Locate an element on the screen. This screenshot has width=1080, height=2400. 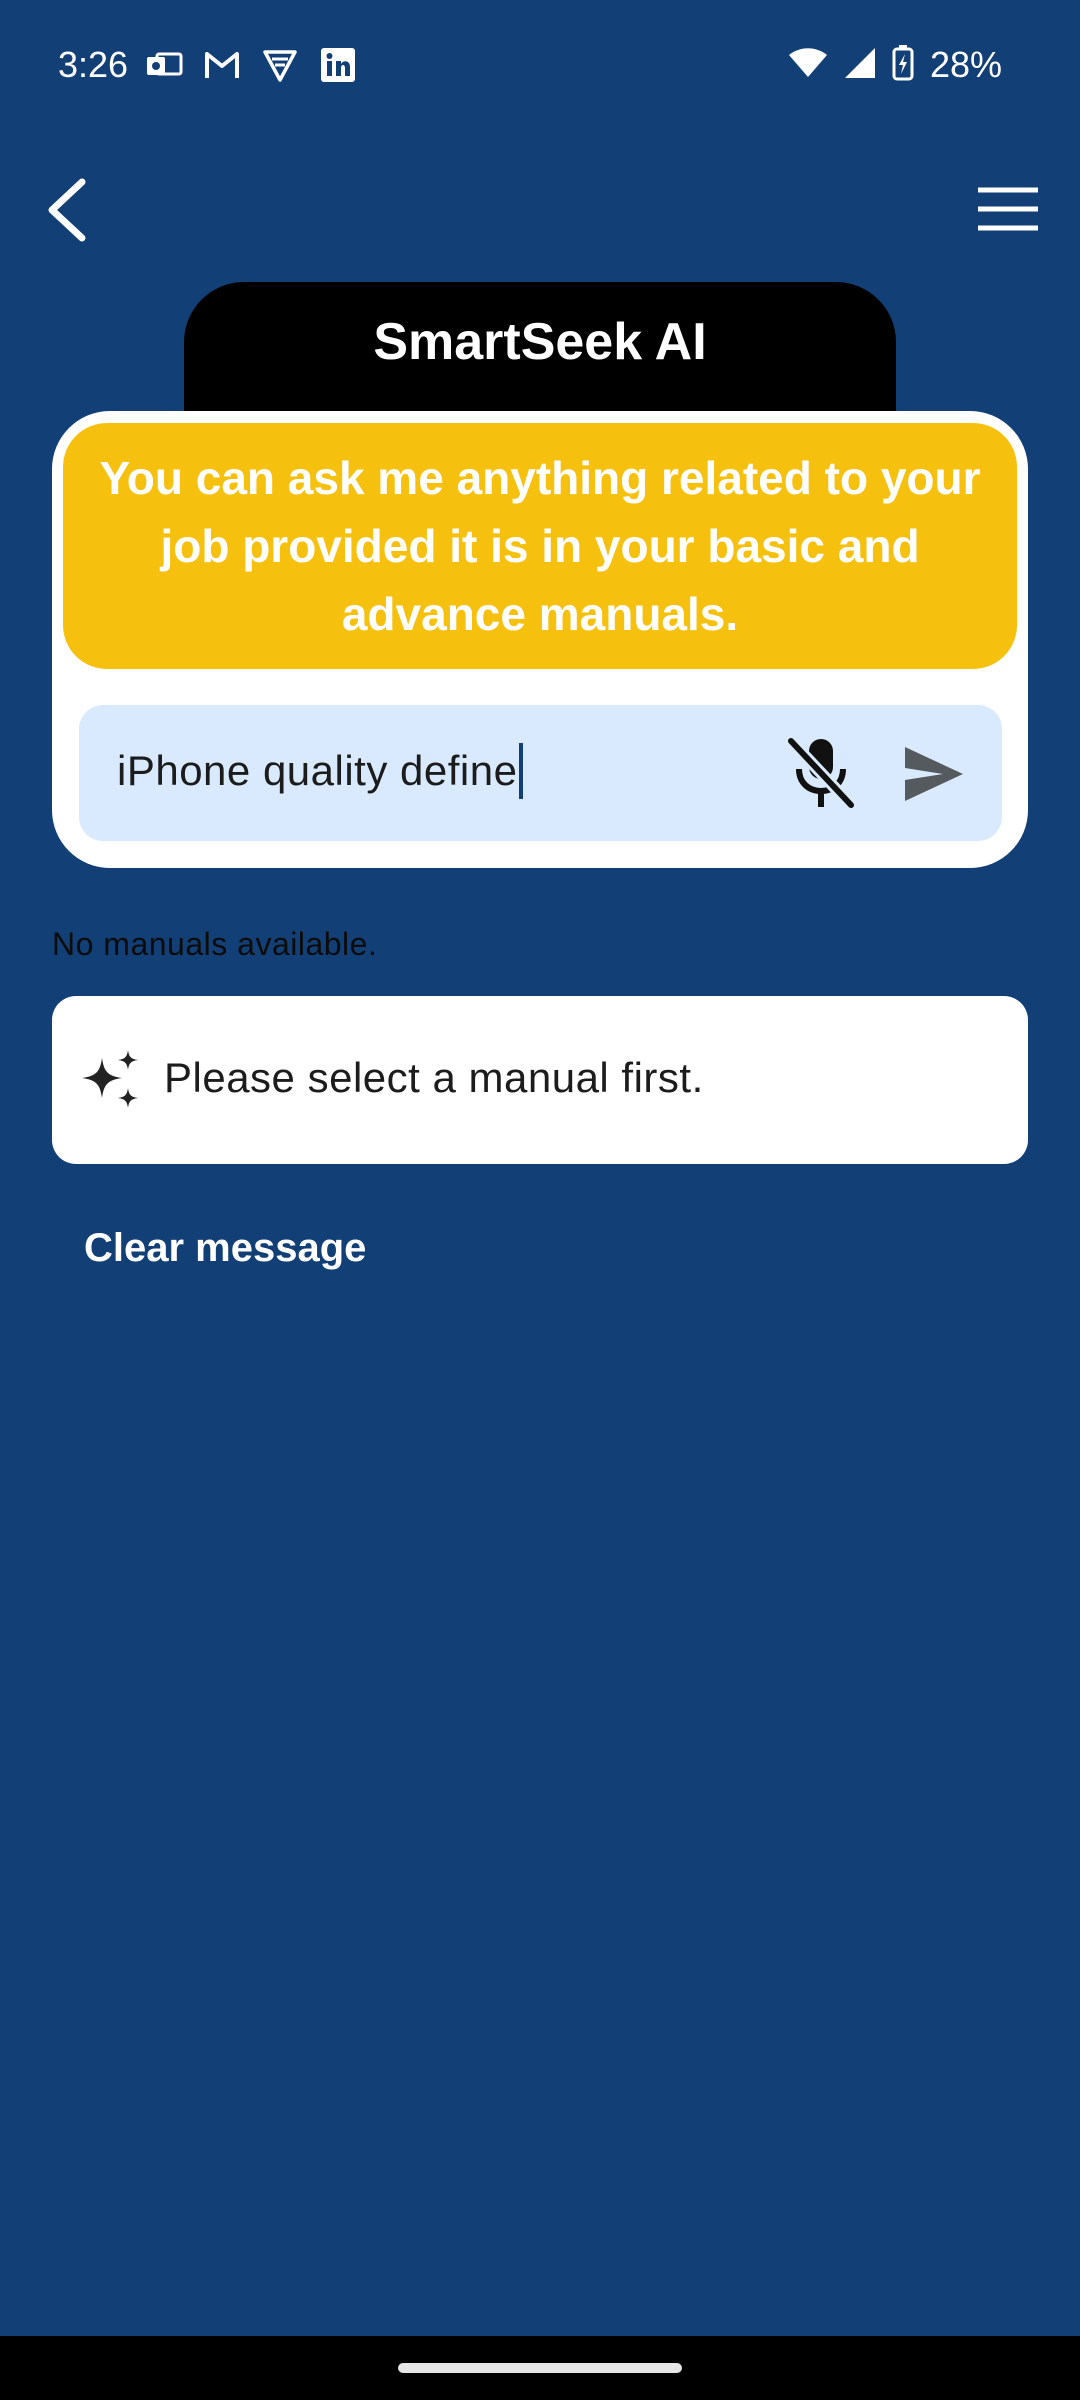
chevron-left-icon is located at coordinates (67, 210).